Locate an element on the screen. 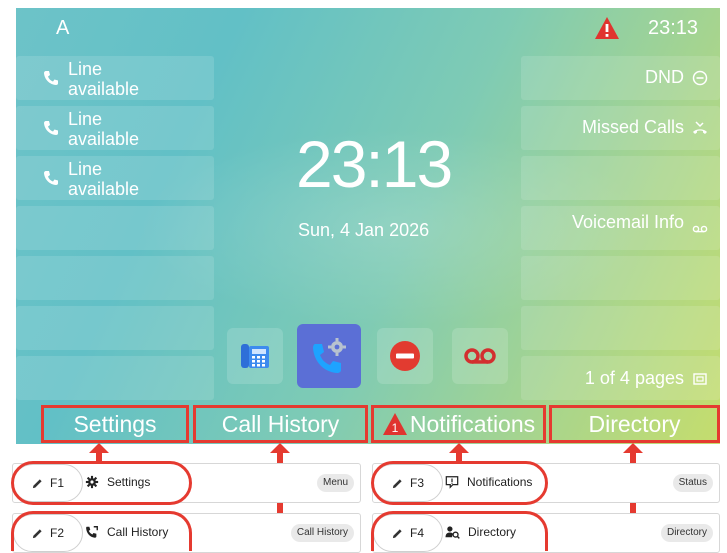 This screenshot has width=727, height=553. dss-label-wrap: Settings is located at coordinates (117, 482).